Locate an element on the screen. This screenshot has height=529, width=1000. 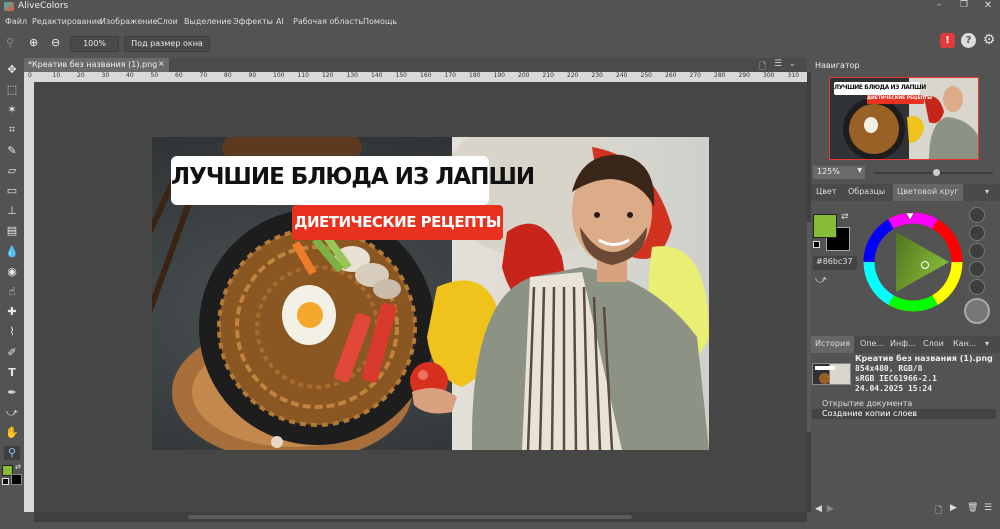
fg-color-swatch is located at coordinates (825, 226).